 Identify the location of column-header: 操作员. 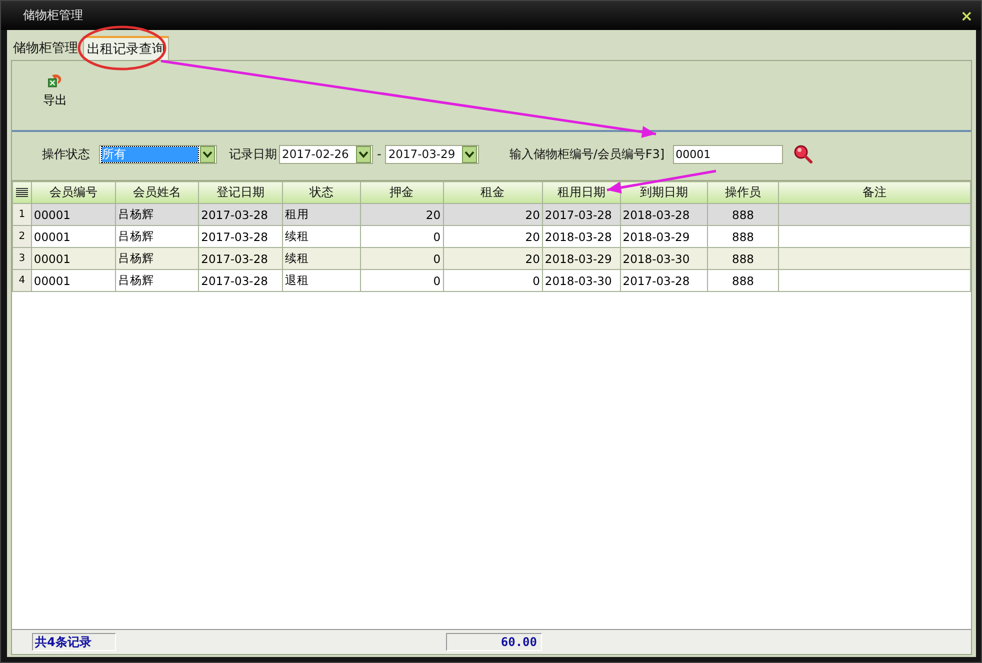
(743, 193).